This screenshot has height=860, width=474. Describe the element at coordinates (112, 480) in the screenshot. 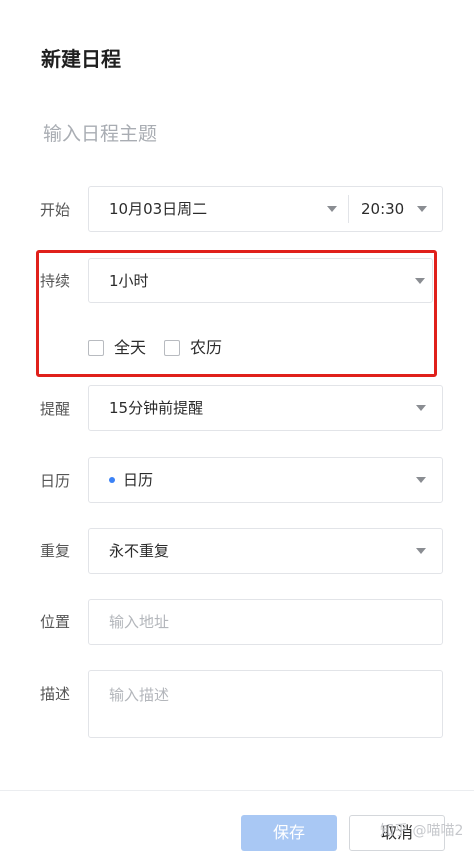

I see `calendar-color-dot` at that location.